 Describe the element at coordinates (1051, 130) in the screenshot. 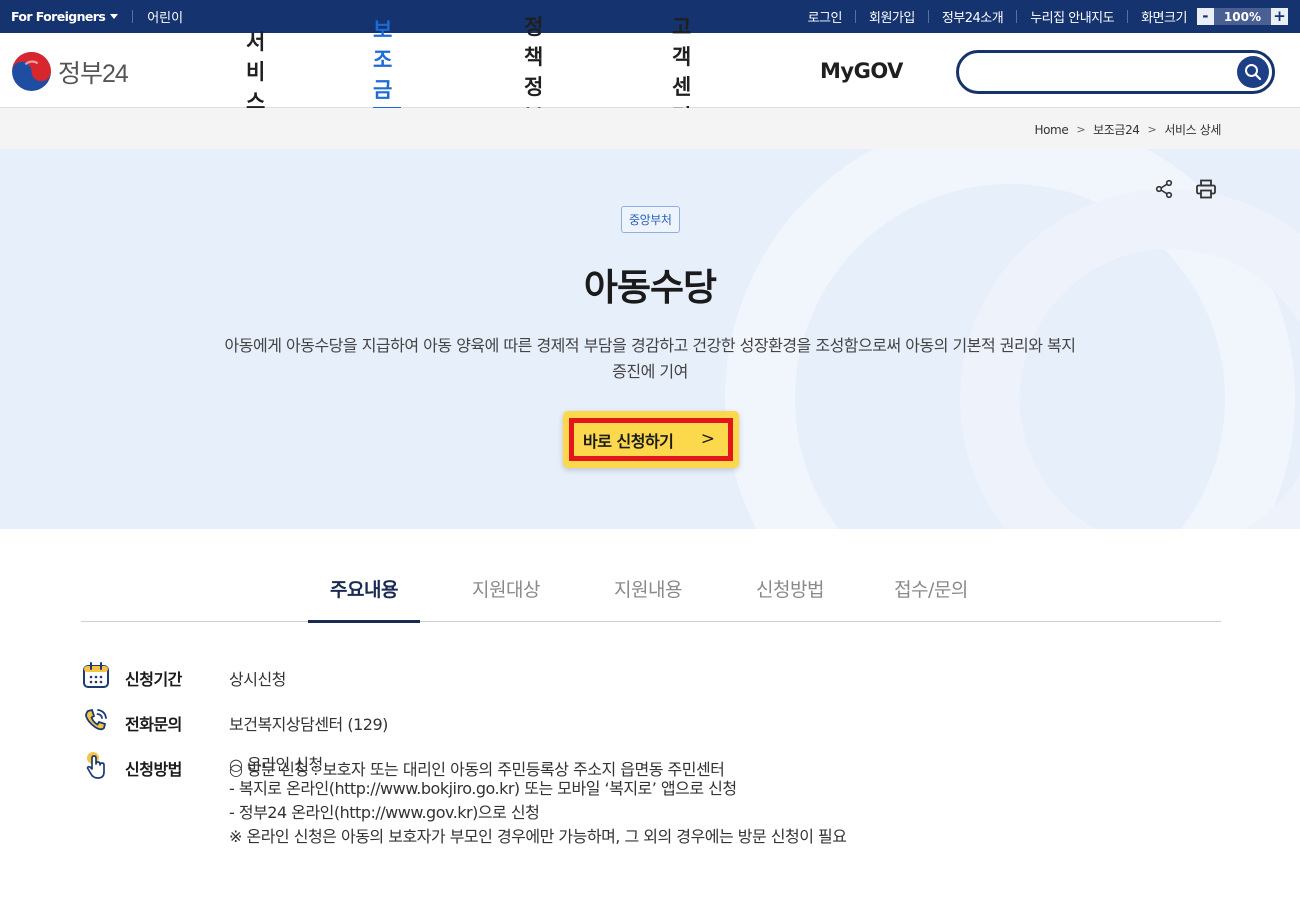

I see `breadcrumb-home: Home` at that location.